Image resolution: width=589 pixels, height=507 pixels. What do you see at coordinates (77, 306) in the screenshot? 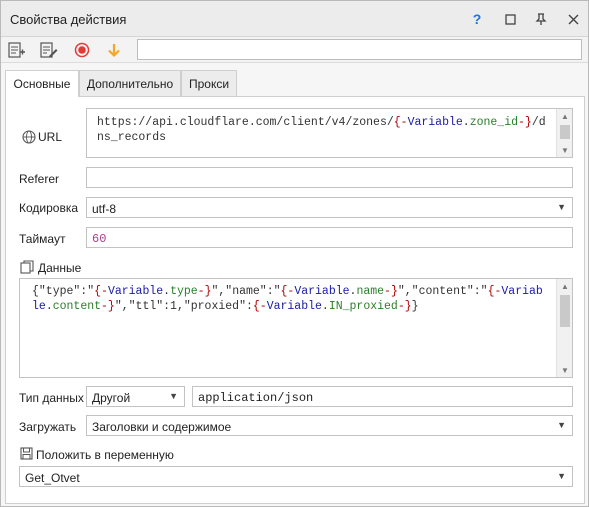
I see `data-token: content` at bounding box center [77, 306].